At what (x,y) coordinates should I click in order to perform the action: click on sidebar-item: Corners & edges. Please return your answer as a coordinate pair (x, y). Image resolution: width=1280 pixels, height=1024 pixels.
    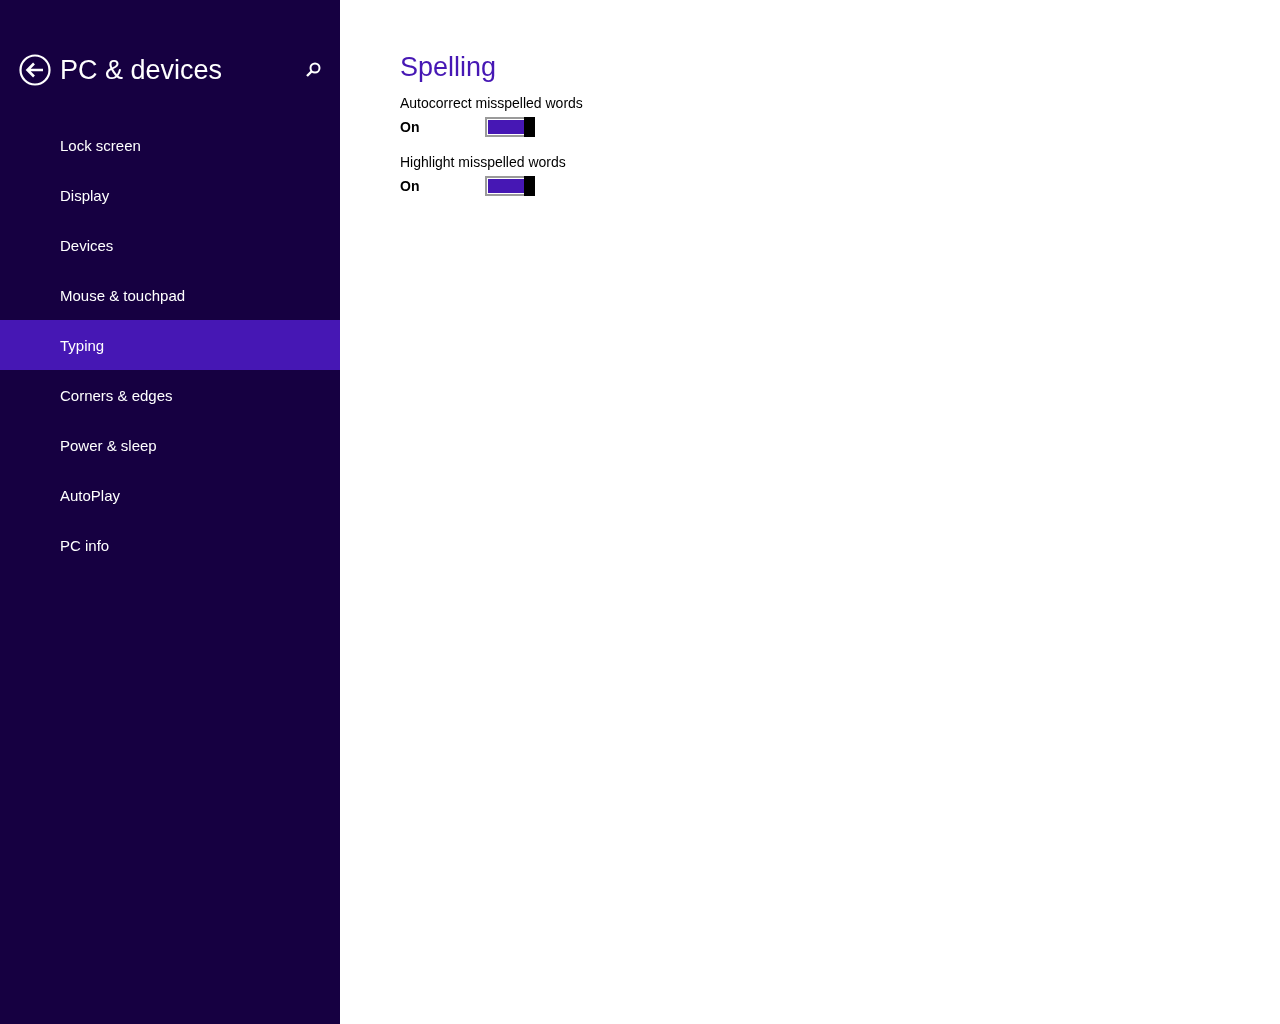
    Looking at the image, I should click on (170, 395).